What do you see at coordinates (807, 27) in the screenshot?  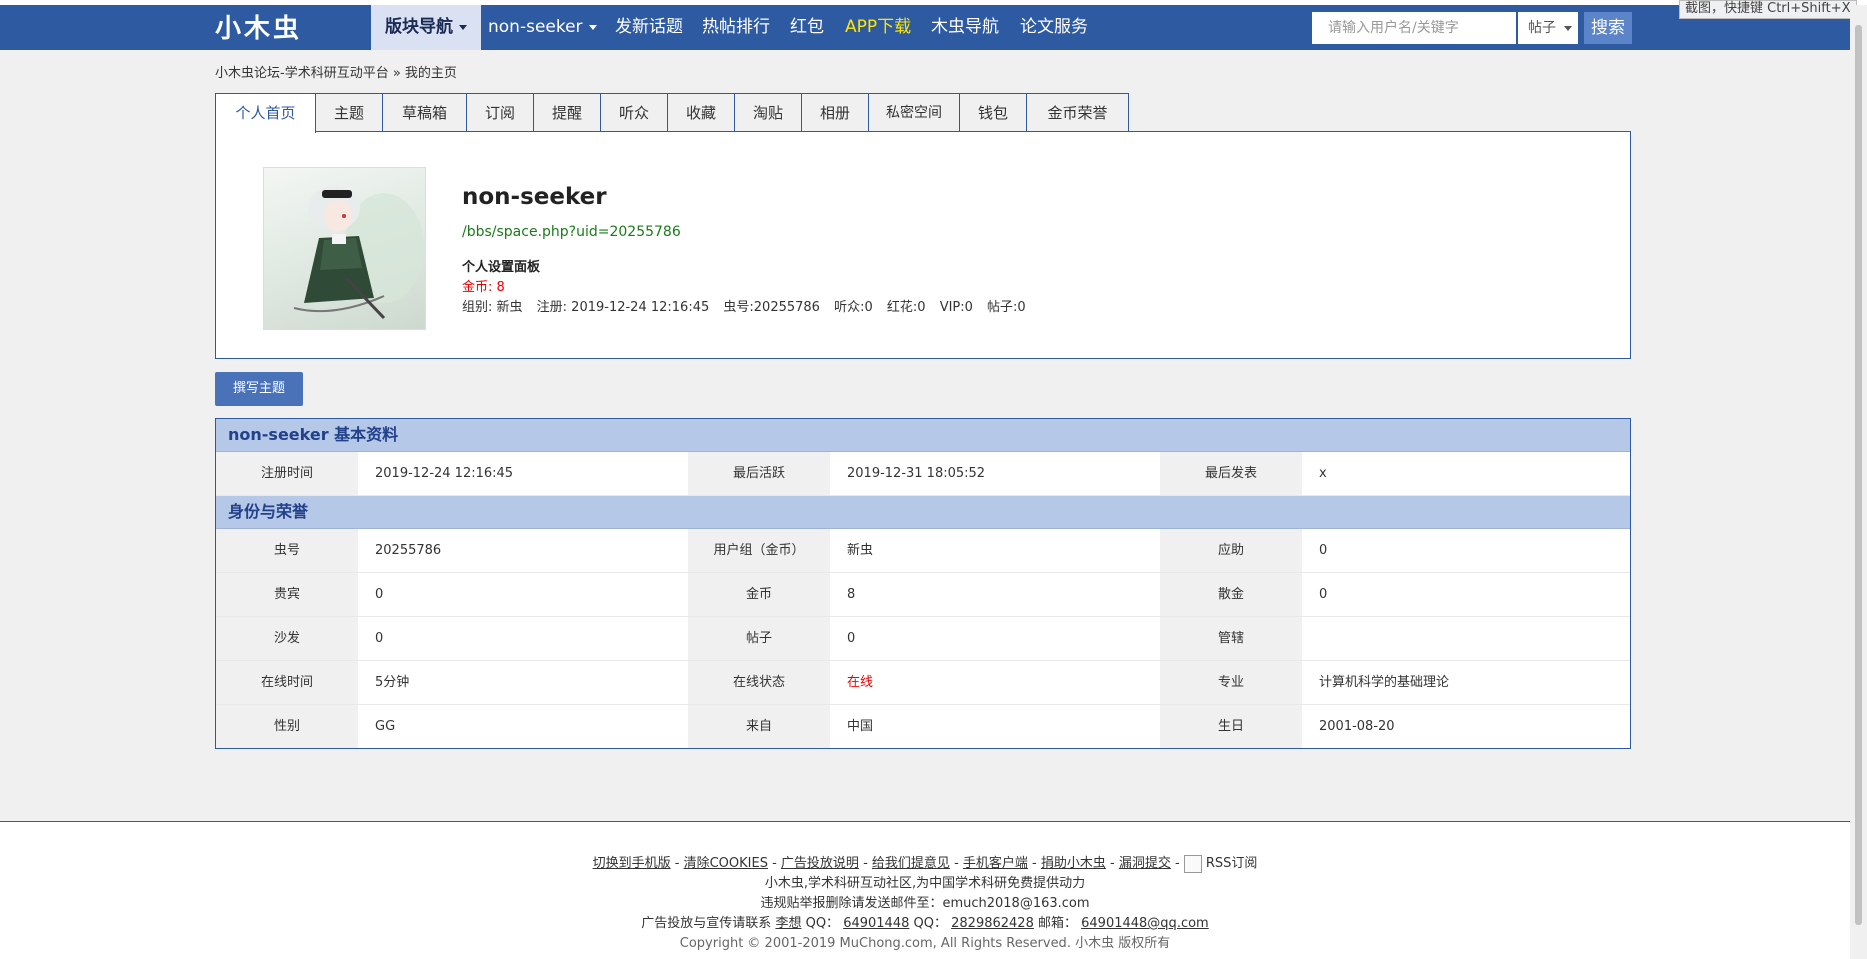 I see `nav-red-packet: 红包` at bounding box center [807, 27].